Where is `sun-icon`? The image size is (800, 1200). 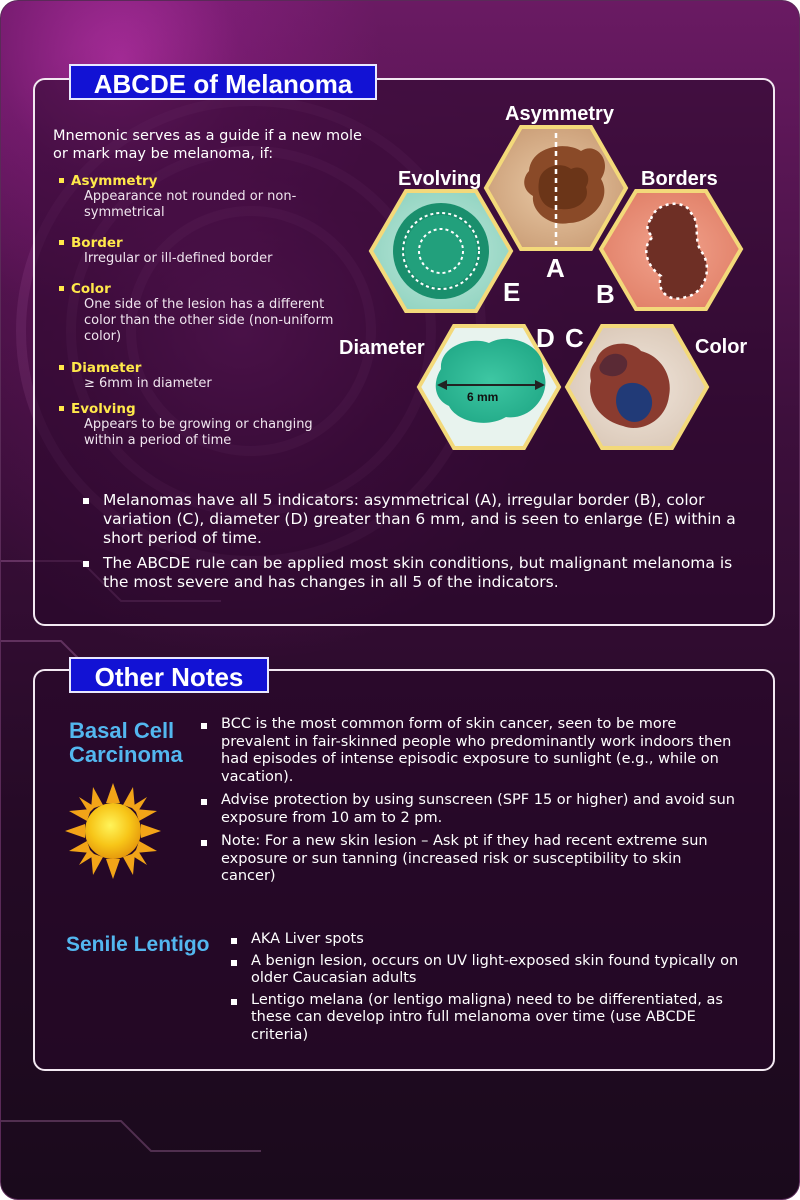 sun-icon is located at coordinates (113, 831).